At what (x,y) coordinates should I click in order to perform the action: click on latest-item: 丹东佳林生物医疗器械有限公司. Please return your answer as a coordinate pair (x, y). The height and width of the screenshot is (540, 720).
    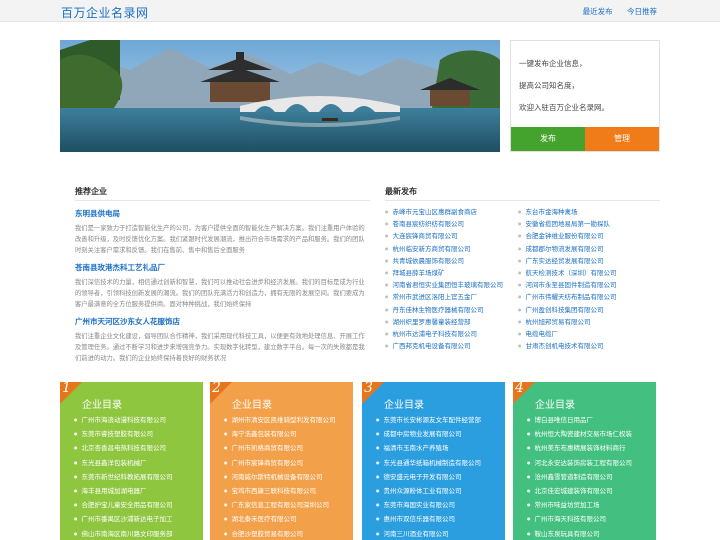
    Looking at the image, I should click on (444, 310).